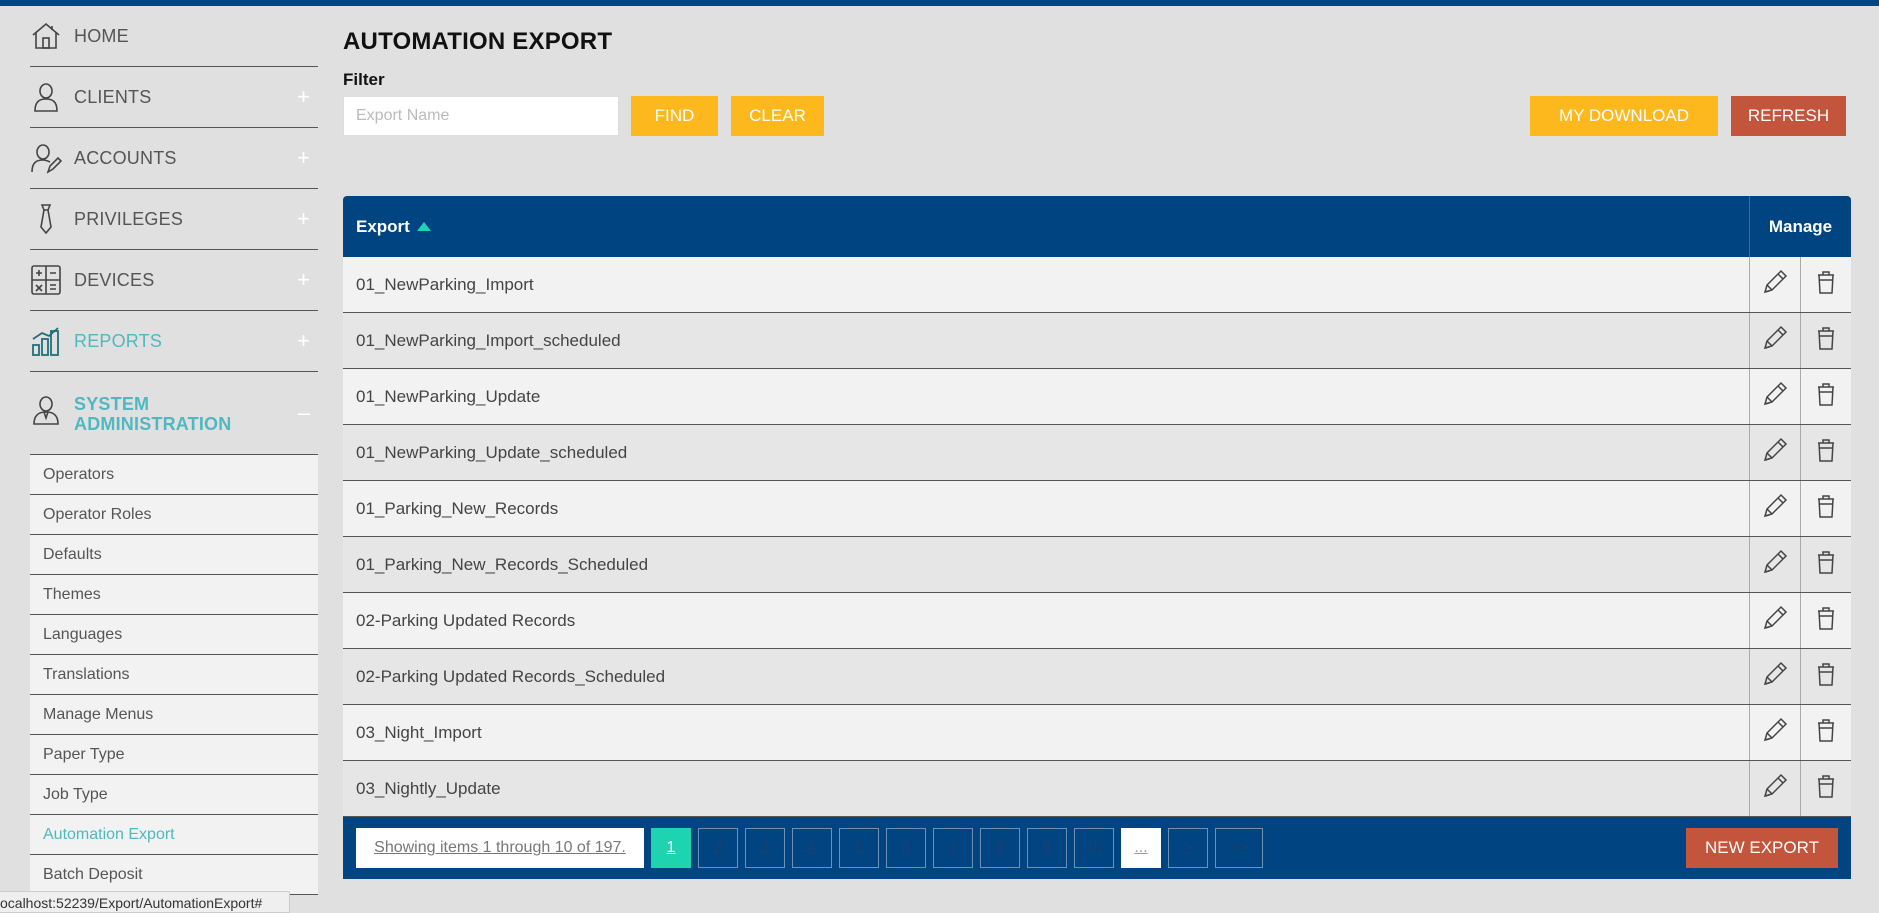 Image resolution: width=1879 pixels, height=913 pixels. Describe the element at coordinates (1762, 848) in the screenshot. I see `new-export-button: NEW EXPORT` at that location.